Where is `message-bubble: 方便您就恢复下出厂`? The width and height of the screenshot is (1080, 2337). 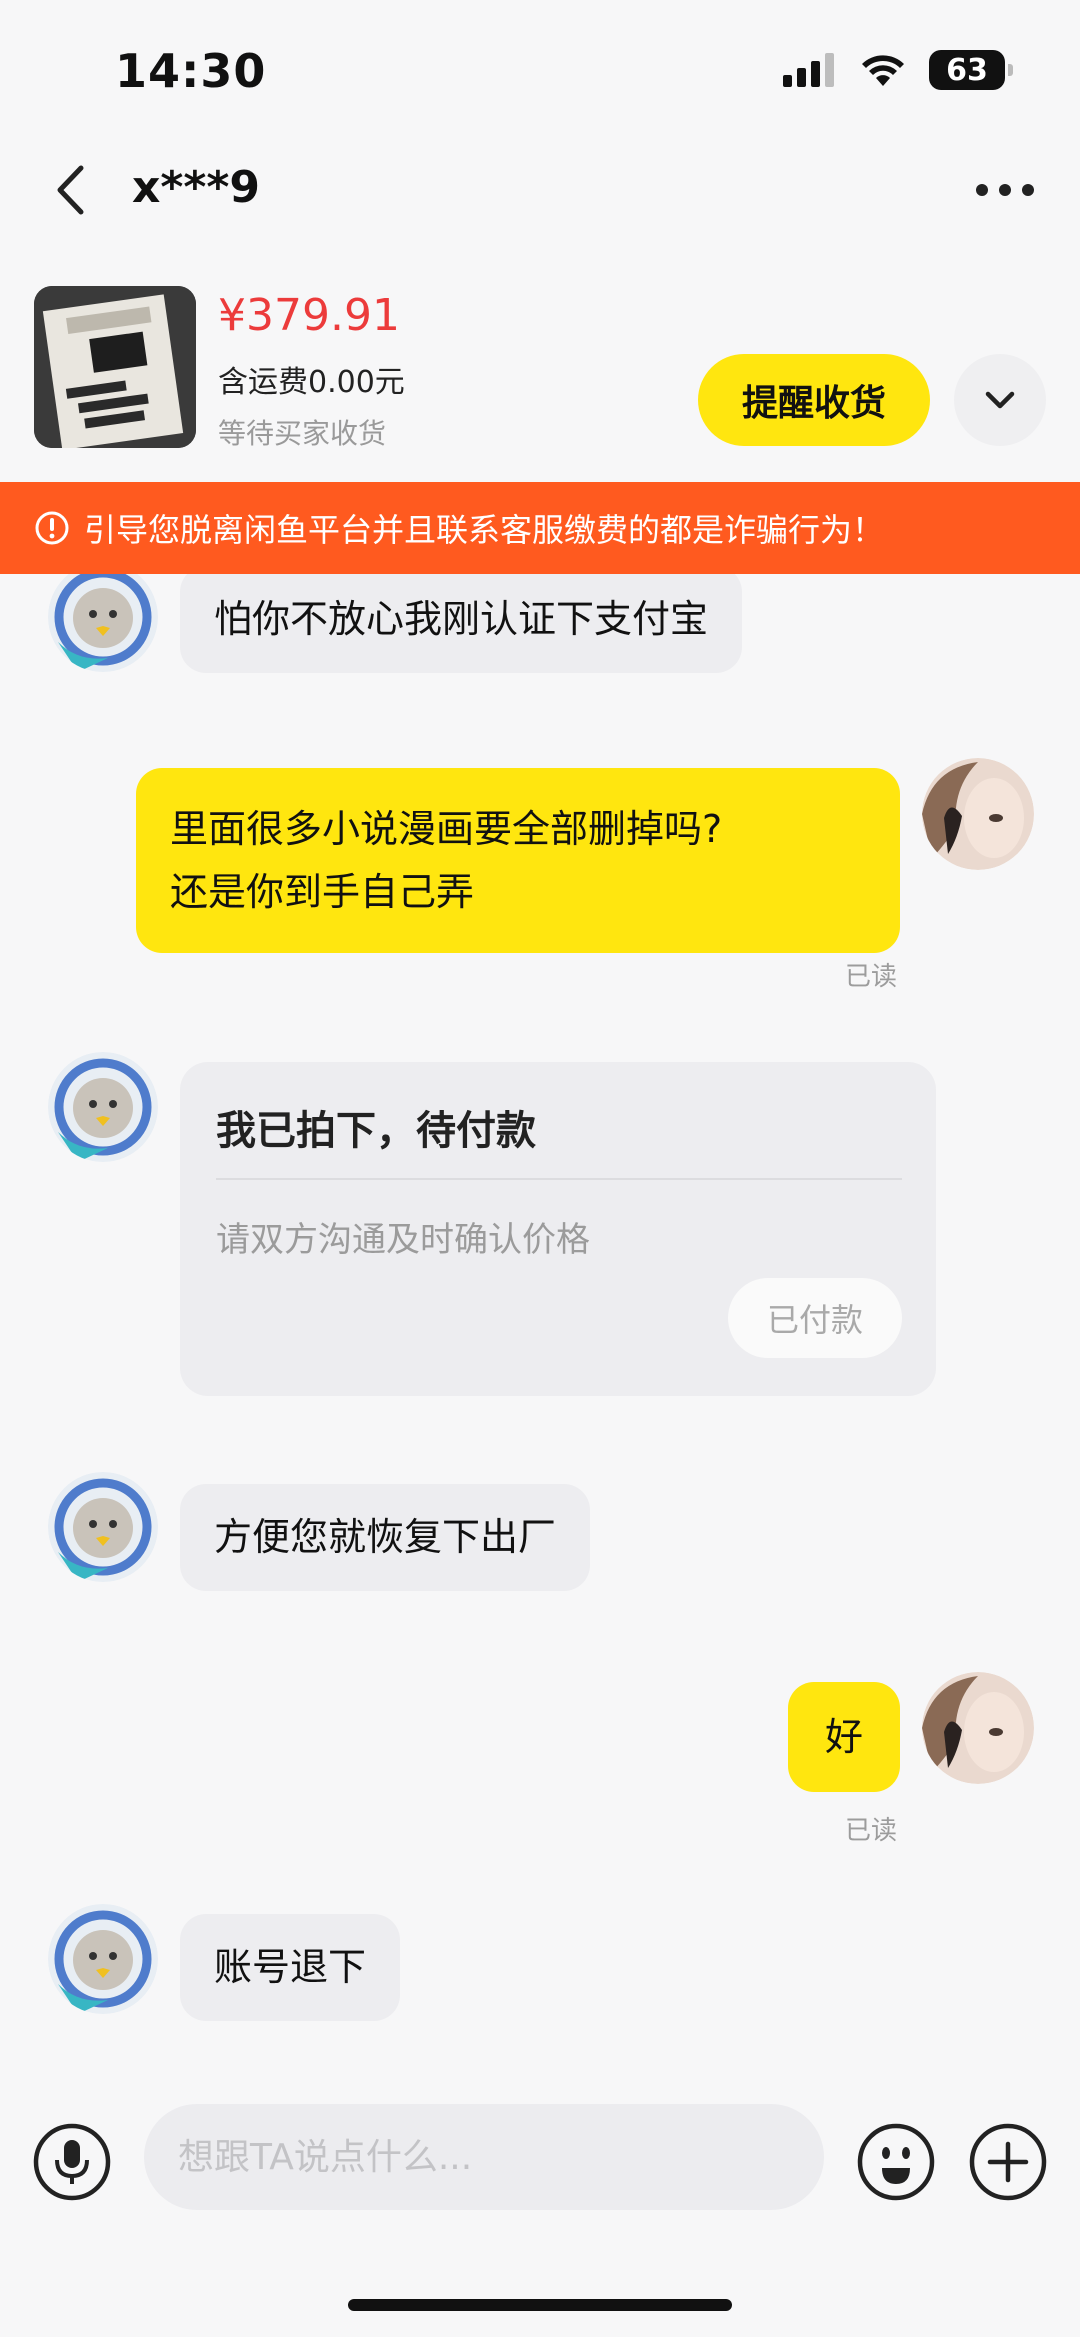
message-bubble: 方便您就恢复下出厂 is located at coordinates (385, 1538).